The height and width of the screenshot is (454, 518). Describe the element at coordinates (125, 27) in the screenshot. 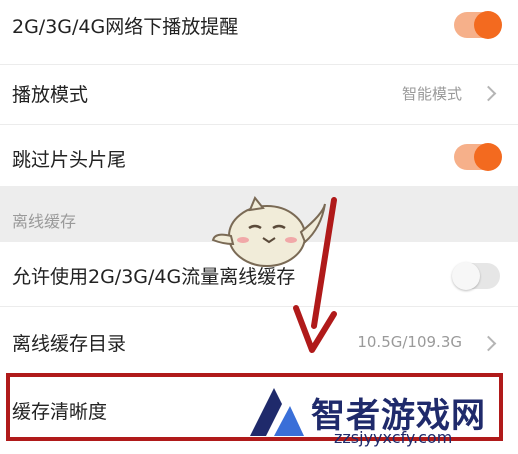

I see `setting-label: 2G/3G/4G网络下播放提醒` at that location.